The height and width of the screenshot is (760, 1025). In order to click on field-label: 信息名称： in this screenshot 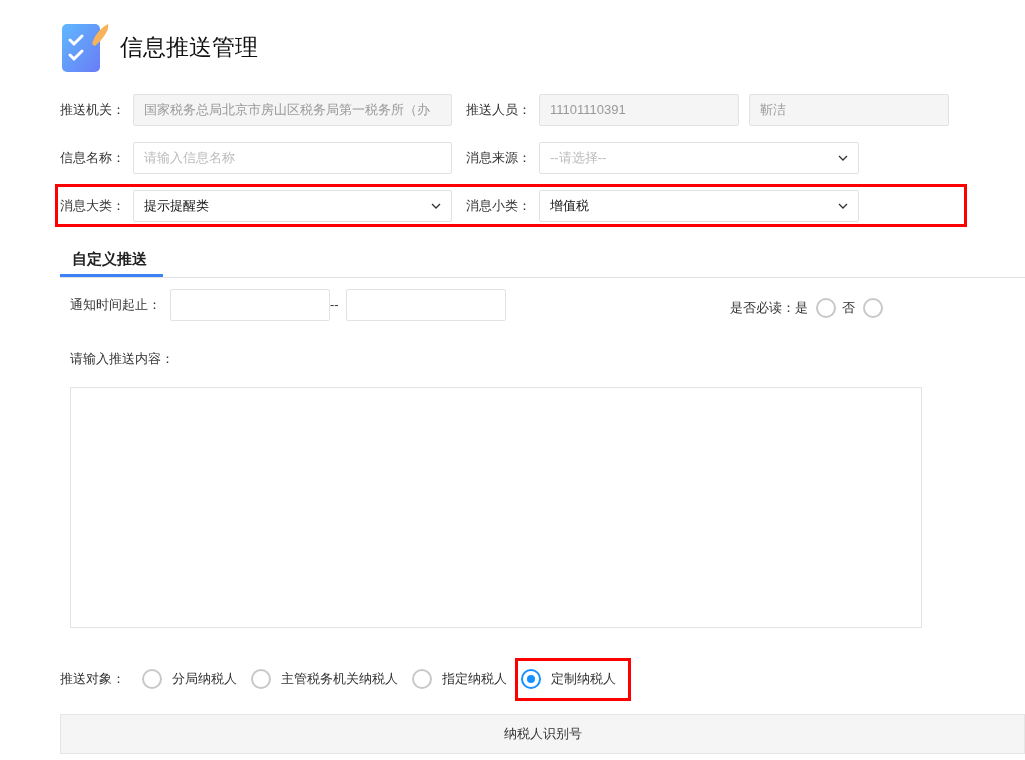, I will do `click(93, 158)`.